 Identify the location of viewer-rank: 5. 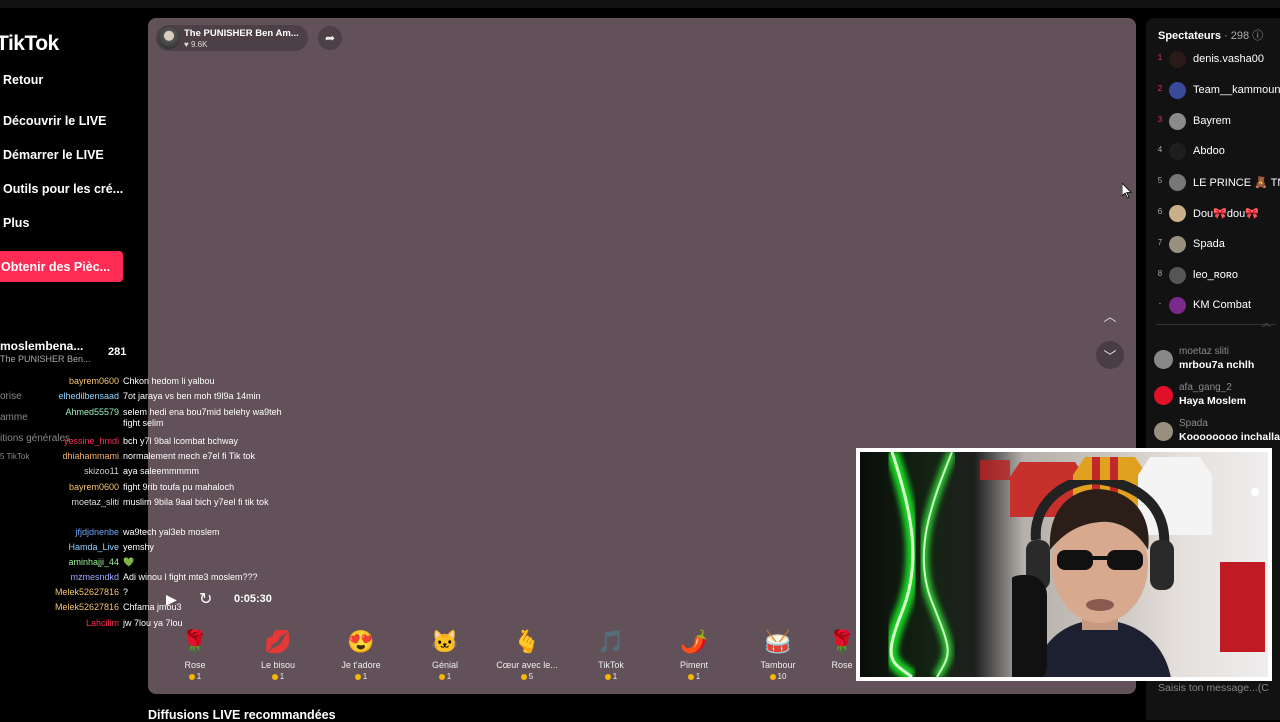
(1160, 181).